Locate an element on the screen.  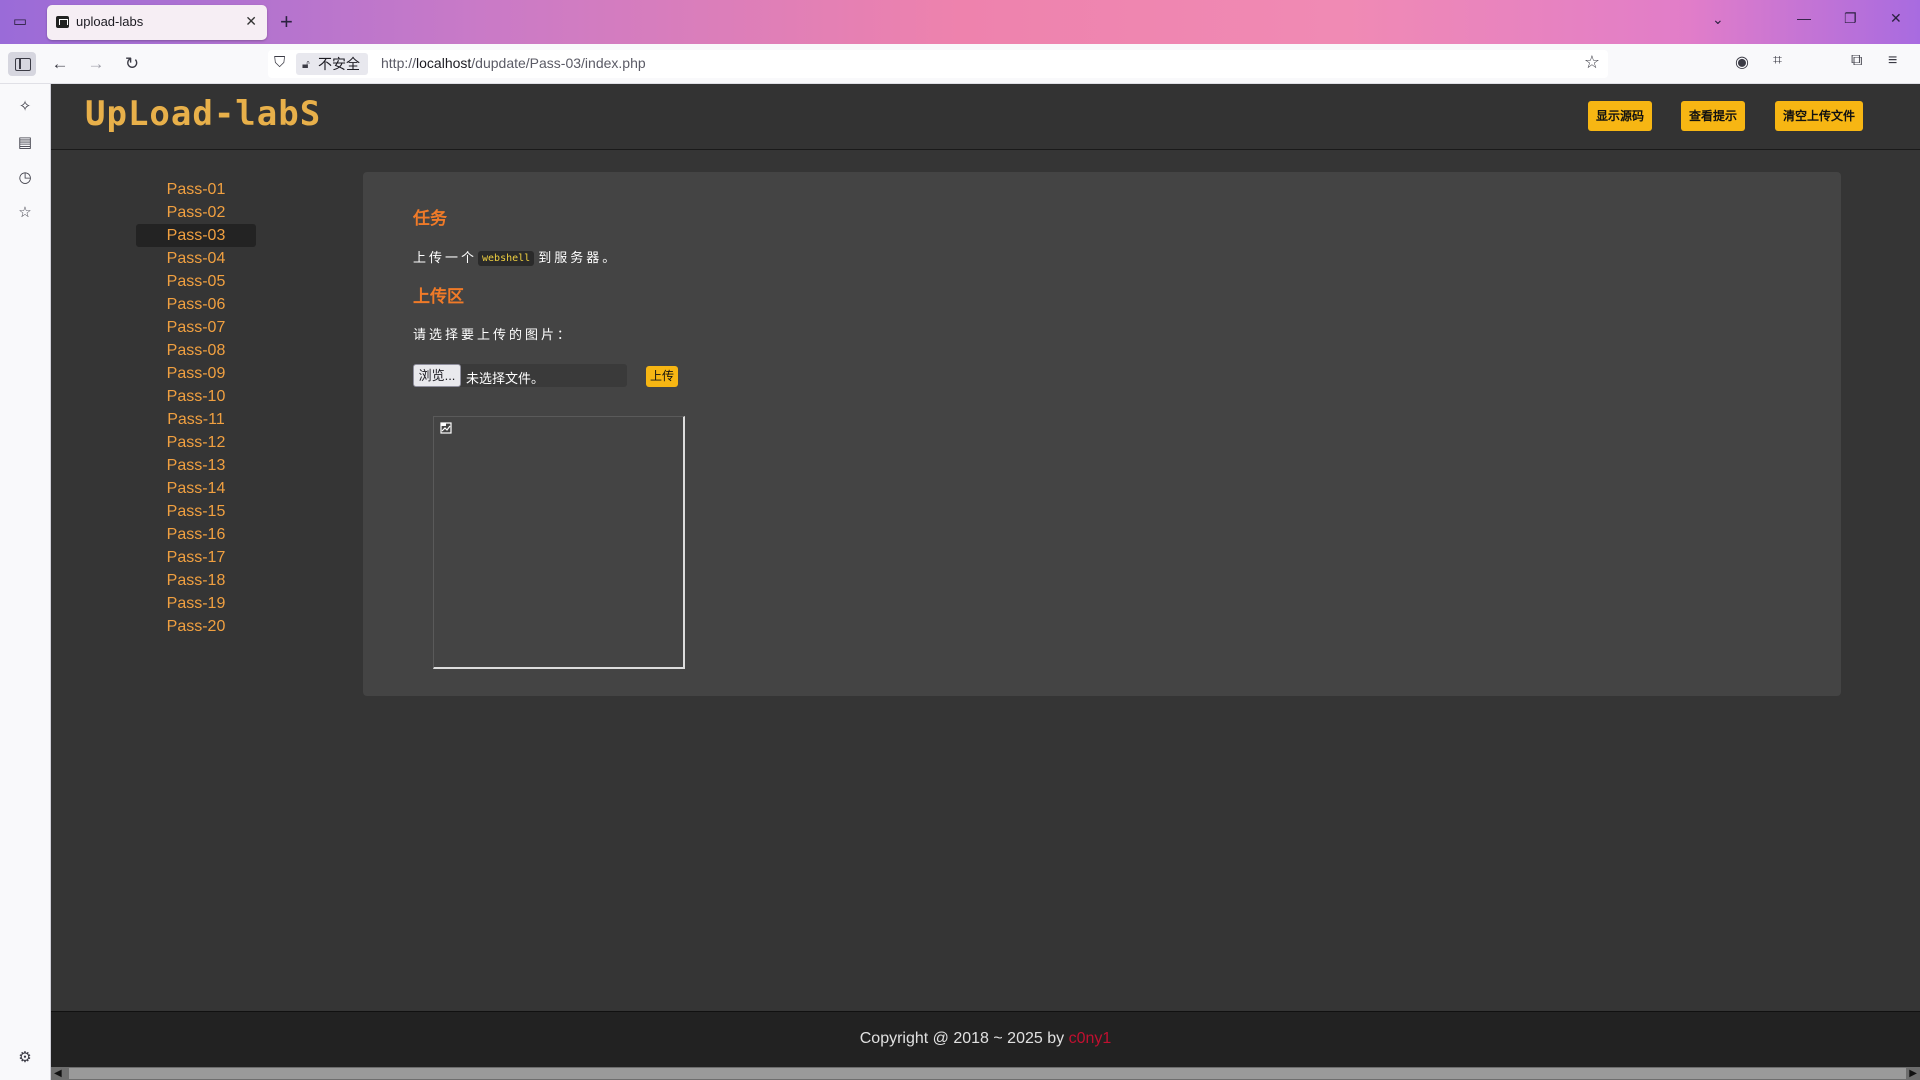
menu-hamburger-icon: ≡ is located at coordinates (1892, 61).